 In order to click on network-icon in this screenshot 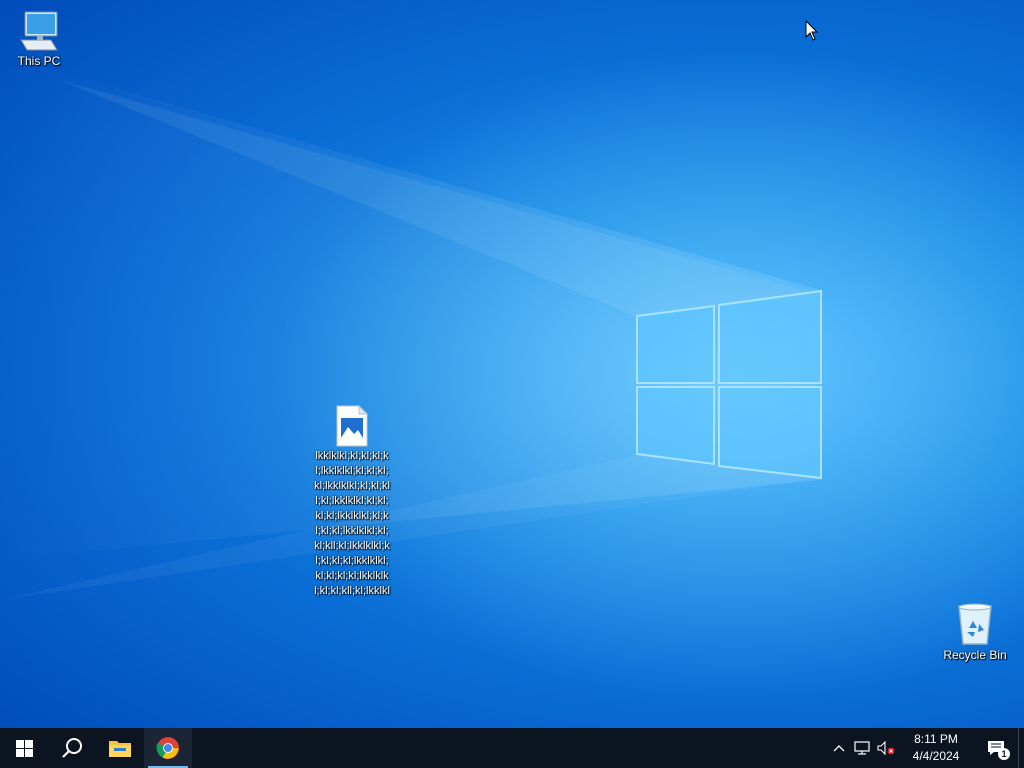, I will do `click(862, 748)`.